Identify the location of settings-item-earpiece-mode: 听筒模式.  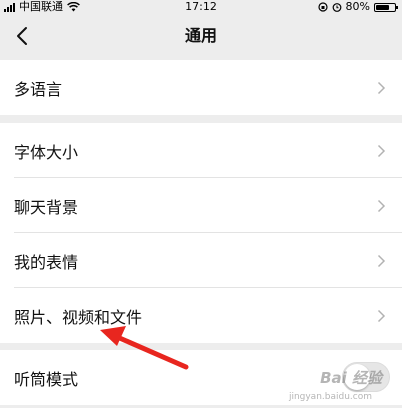
(201, 377).